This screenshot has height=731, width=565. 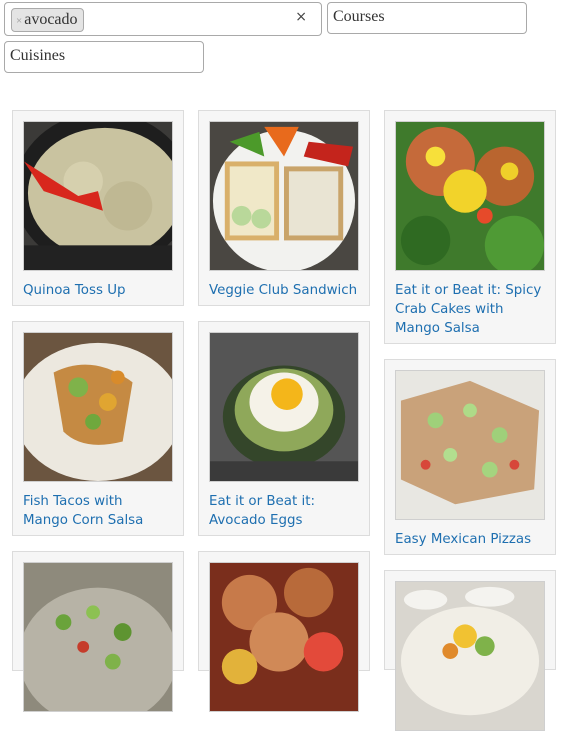 What do you see at coordinates (470, 656) in the screenshot?
I see `tacos-photo` at bounding box center [470, 656].